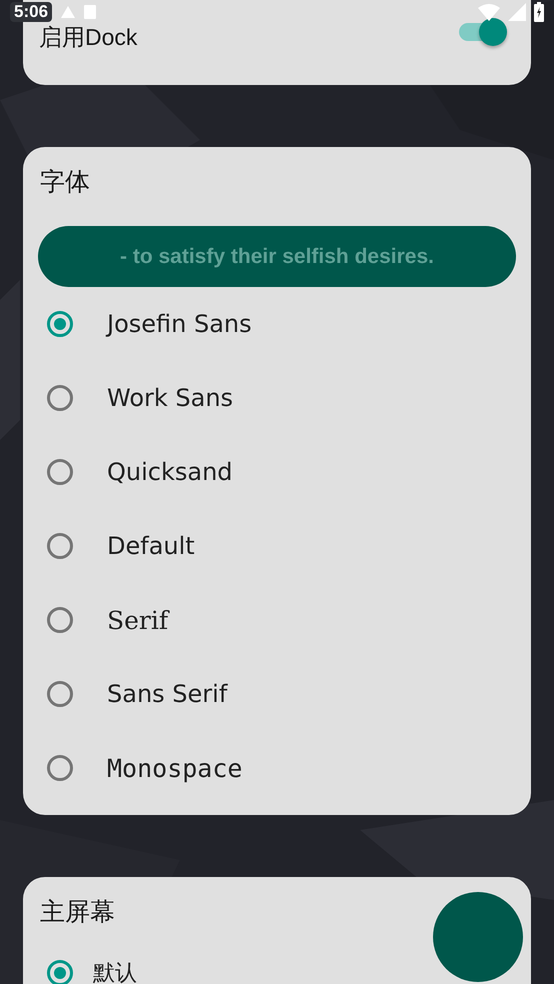 The image size is (554, 984). I want to click on status-time: 5:06, so click(31, 12).